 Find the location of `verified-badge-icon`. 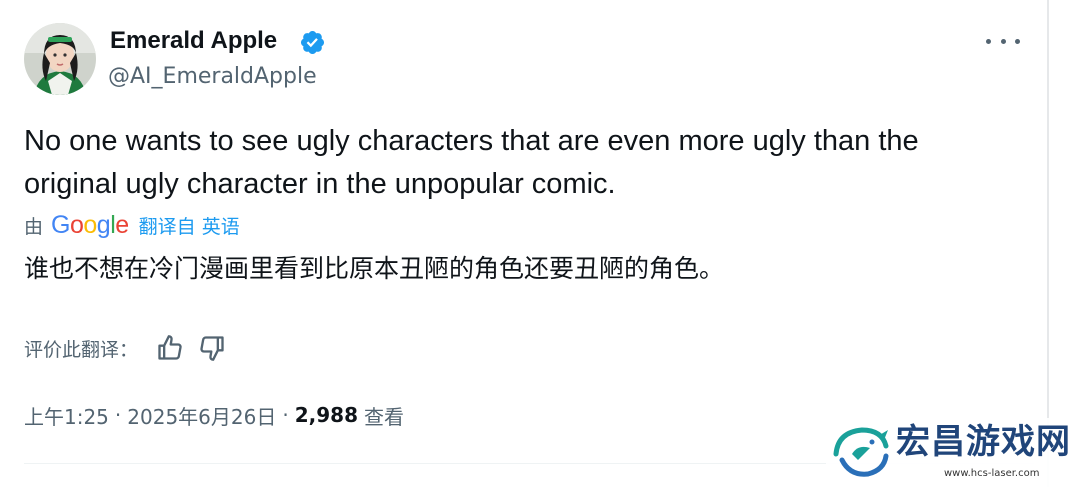

verified-badge-icon is located at coordinates (312, 42).